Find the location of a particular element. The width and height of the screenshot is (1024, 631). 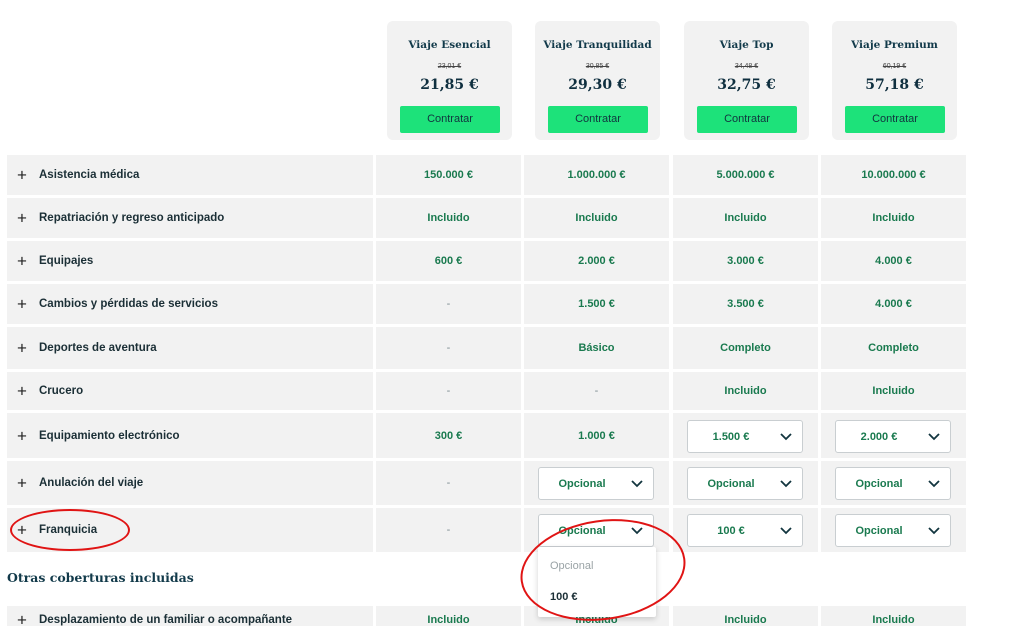

coverage-row-deportes-aventura: + Deportes de aventura is located at coordinates (190, 348).